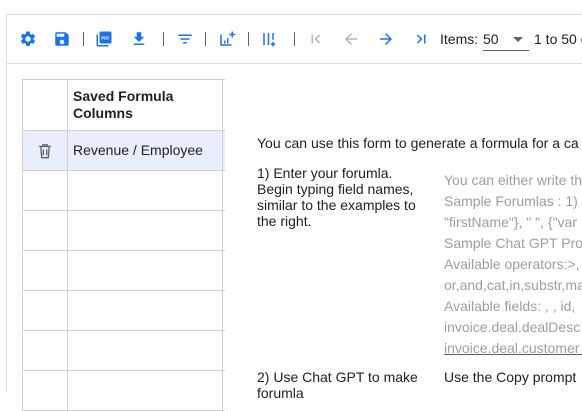 This screenshot has width=582, height=411. I want to click on helper-line: or,and,cat,in,substr,ma, so click(513, 285).